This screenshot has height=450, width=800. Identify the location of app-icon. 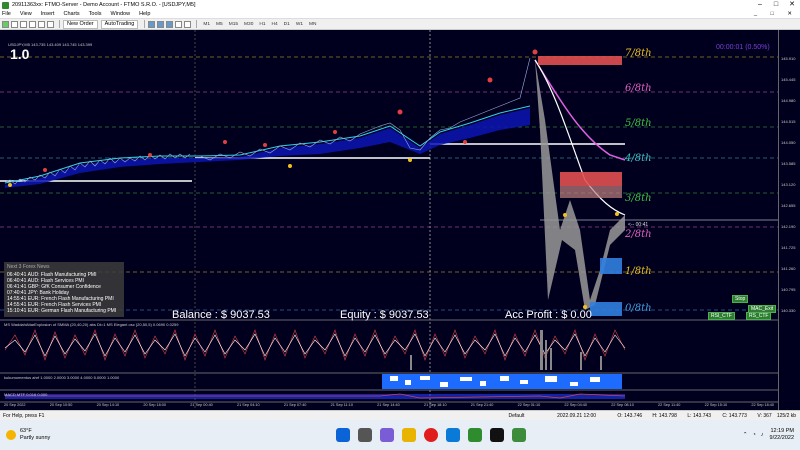
(5, 5).